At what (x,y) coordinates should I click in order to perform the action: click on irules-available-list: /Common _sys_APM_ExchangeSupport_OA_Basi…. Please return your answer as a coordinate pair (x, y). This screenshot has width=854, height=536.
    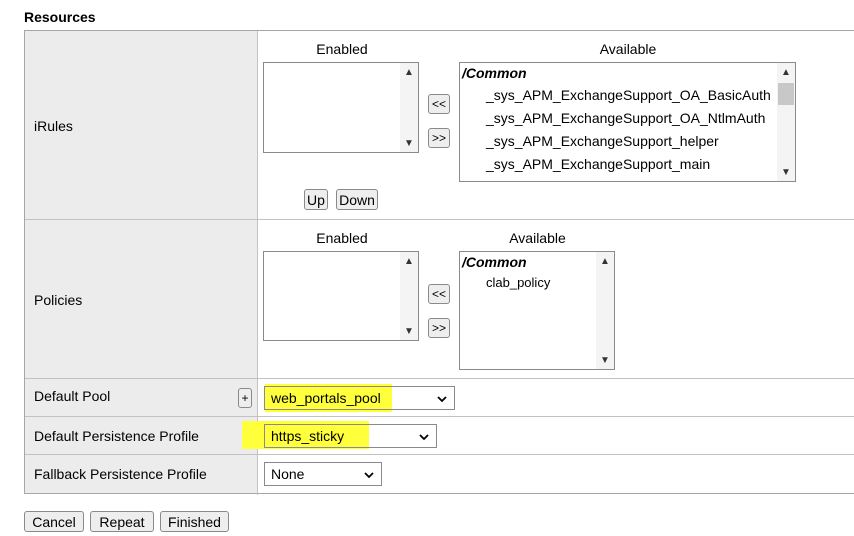
    Looking at the image, I should click on (627, 122).